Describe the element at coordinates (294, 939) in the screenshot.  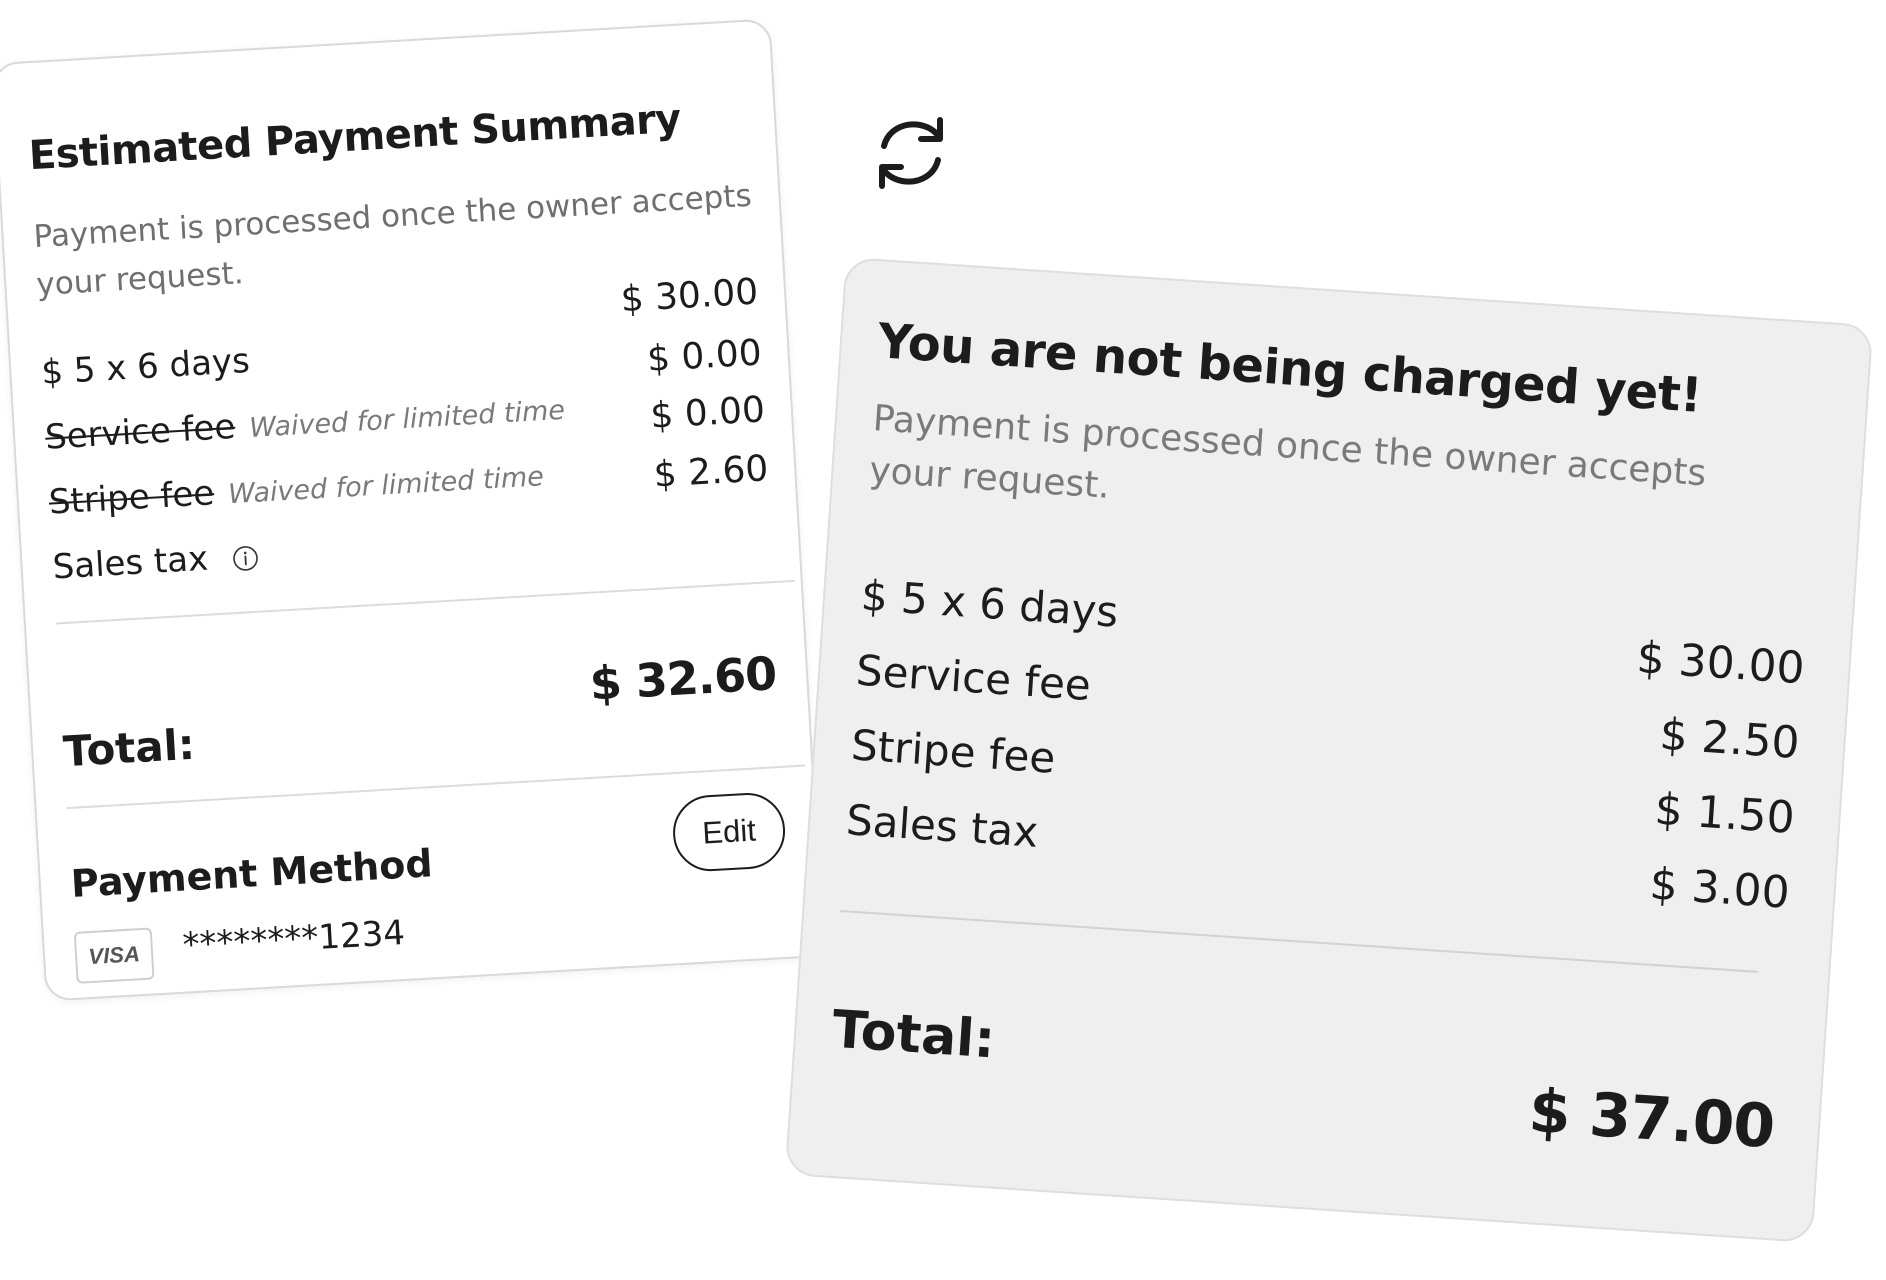
I see `masked-card-number: ********1234` at that location.